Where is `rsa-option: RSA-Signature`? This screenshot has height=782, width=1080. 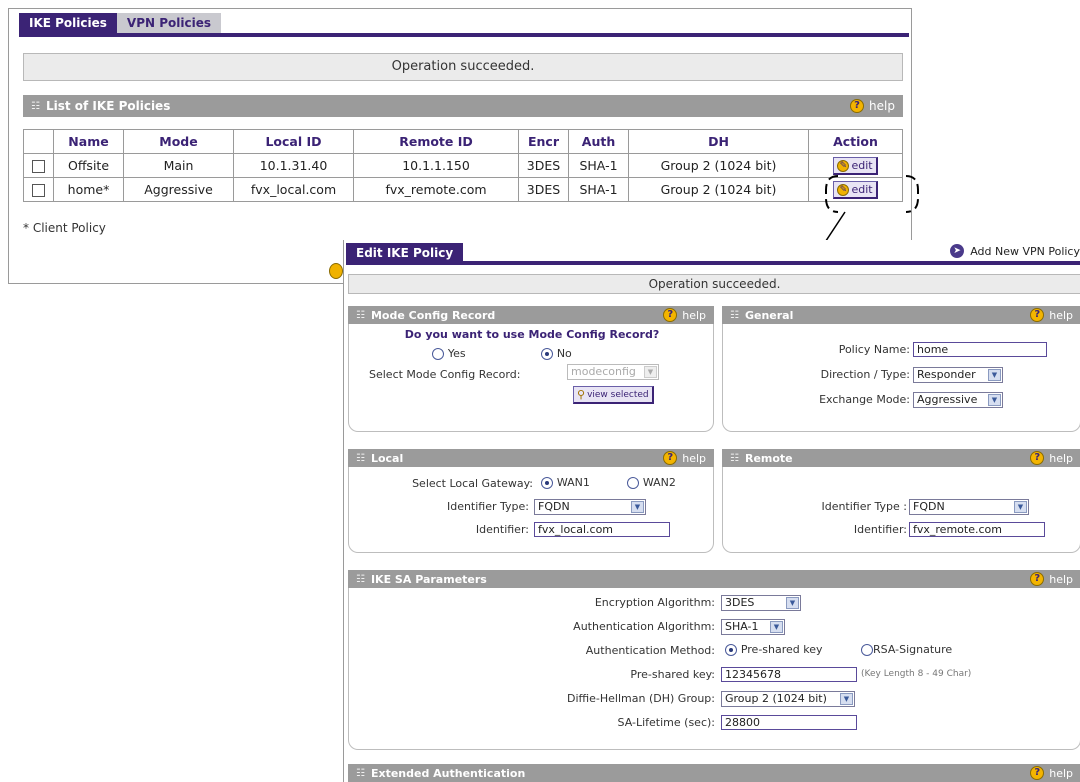
rsa-option: RSA-Signature is located at coordinates (906, 649).